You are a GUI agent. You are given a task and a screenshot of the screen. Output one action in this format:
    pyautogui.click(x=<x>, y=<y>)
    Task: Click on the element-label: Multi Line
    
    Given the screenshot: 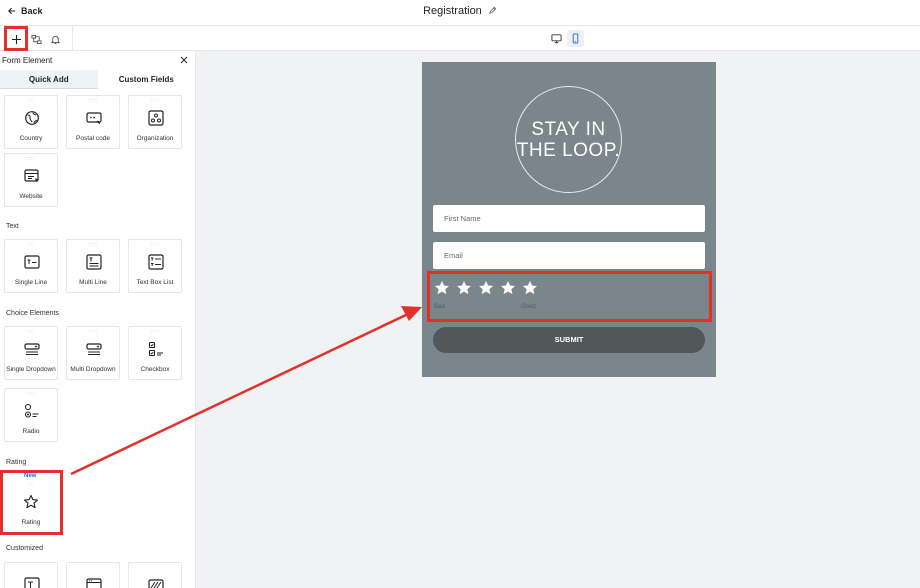 What is the action you would take?
    pyautogui.click(x=93, y=282)
    